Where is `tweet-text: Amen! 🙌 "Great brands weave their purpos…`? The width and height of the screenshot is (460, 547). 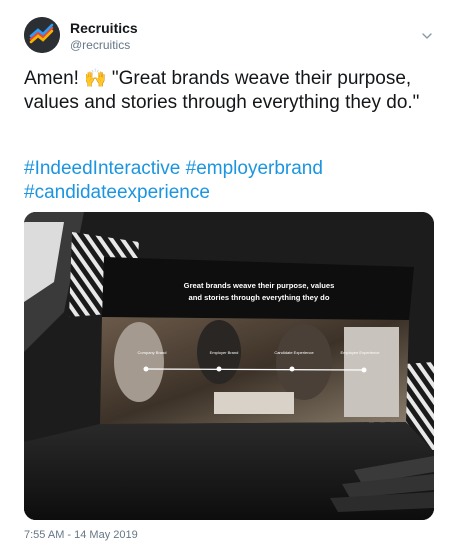
tweet-text: Amen! 🙌 "Great brands weave their purpos… is located at coordinates (229, 90).